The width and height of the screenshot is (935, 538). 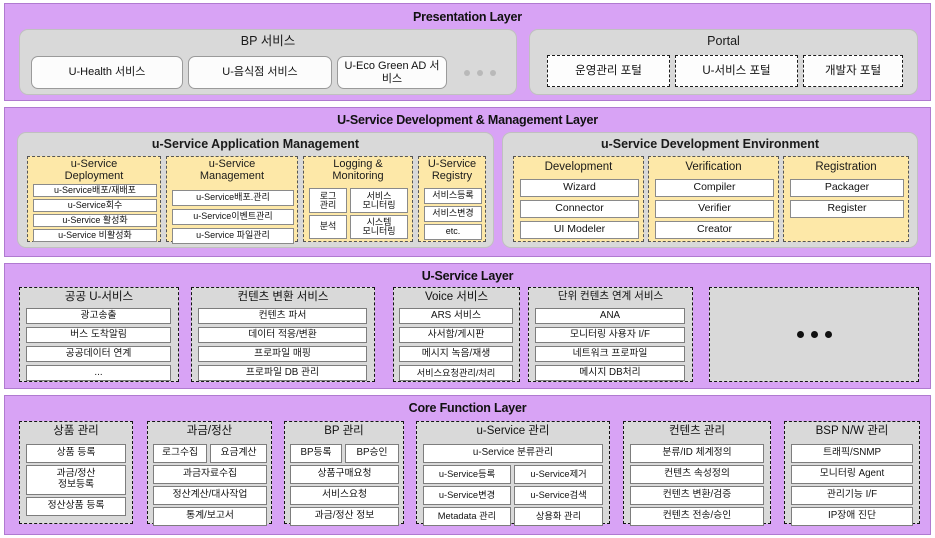 What do you see at coordinates (579, 209) in the screenshot?
I see `development-item-connector: Connector` at bounding box center [579, 209].